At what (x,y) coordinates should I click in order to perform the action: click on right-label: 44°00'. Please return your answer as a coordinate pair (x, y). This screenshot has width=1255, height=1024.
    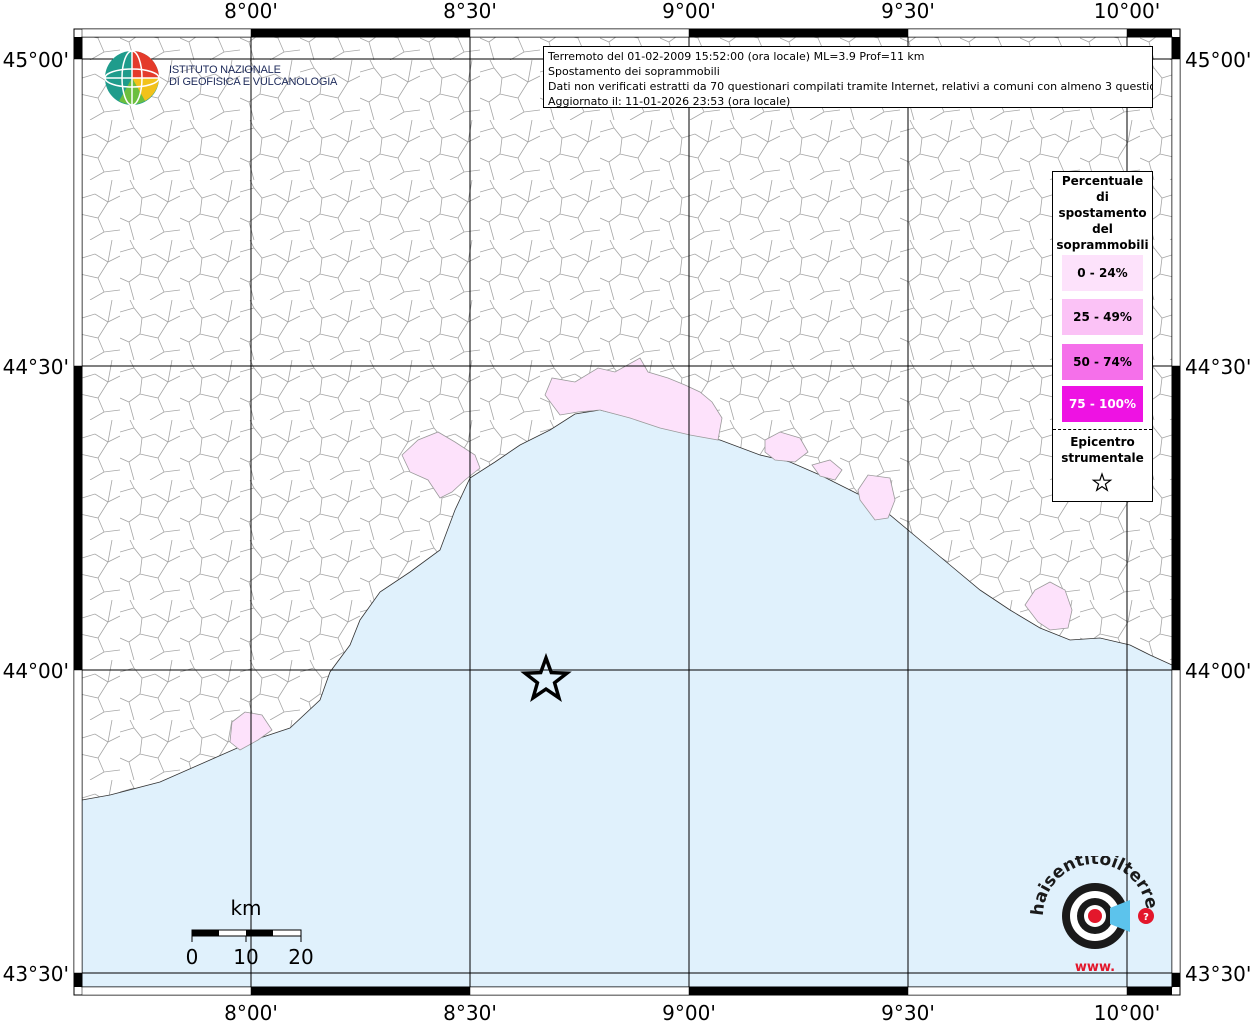
    Looking at the image, I should click on (1218, 671).